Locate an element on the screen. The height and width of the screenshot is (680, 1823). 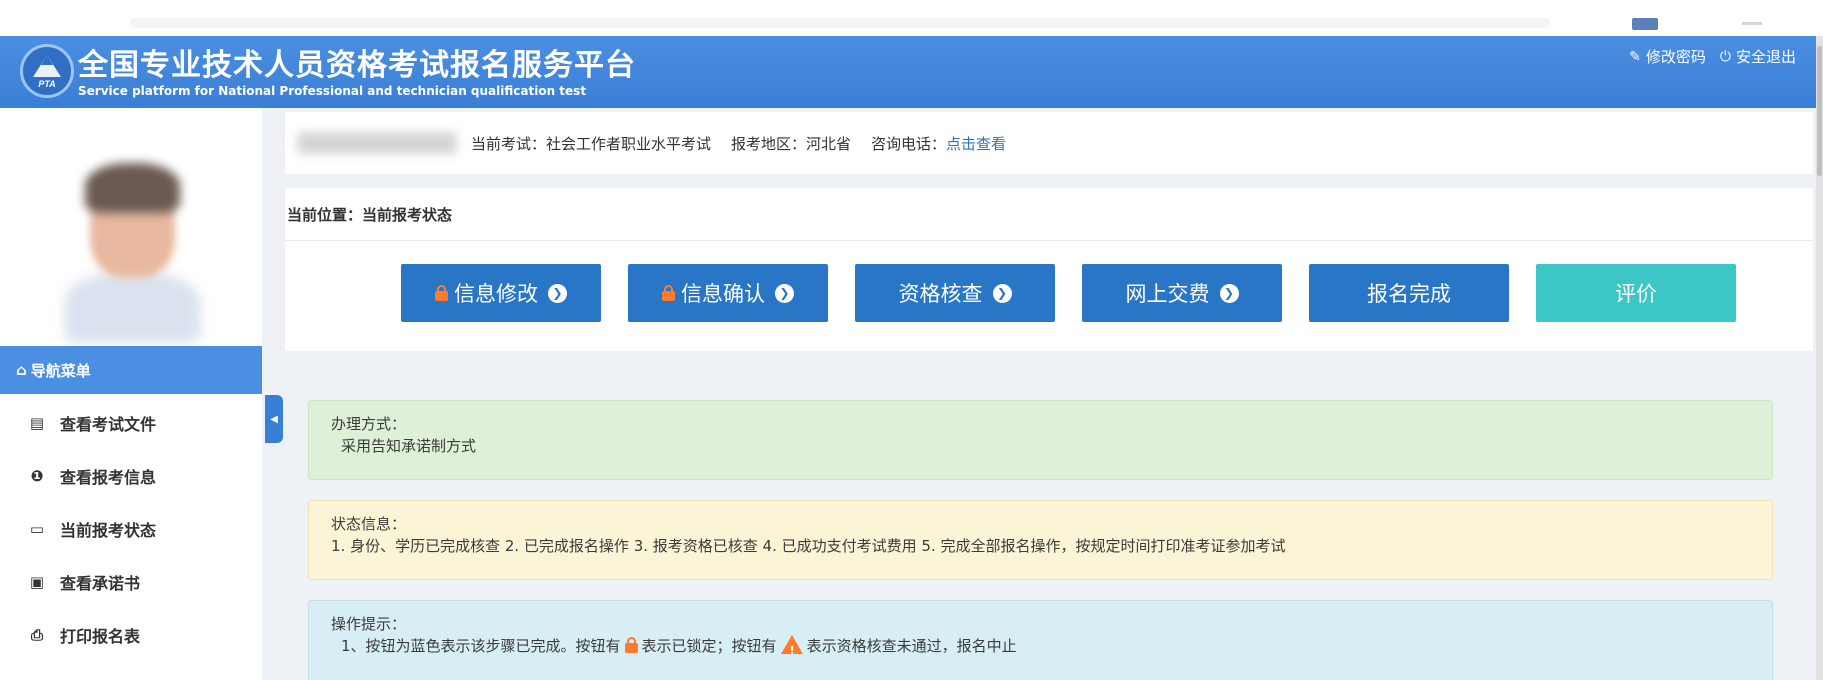
consult-phone: 咨询电话：点击查看 is located at coordinates (938, 143).